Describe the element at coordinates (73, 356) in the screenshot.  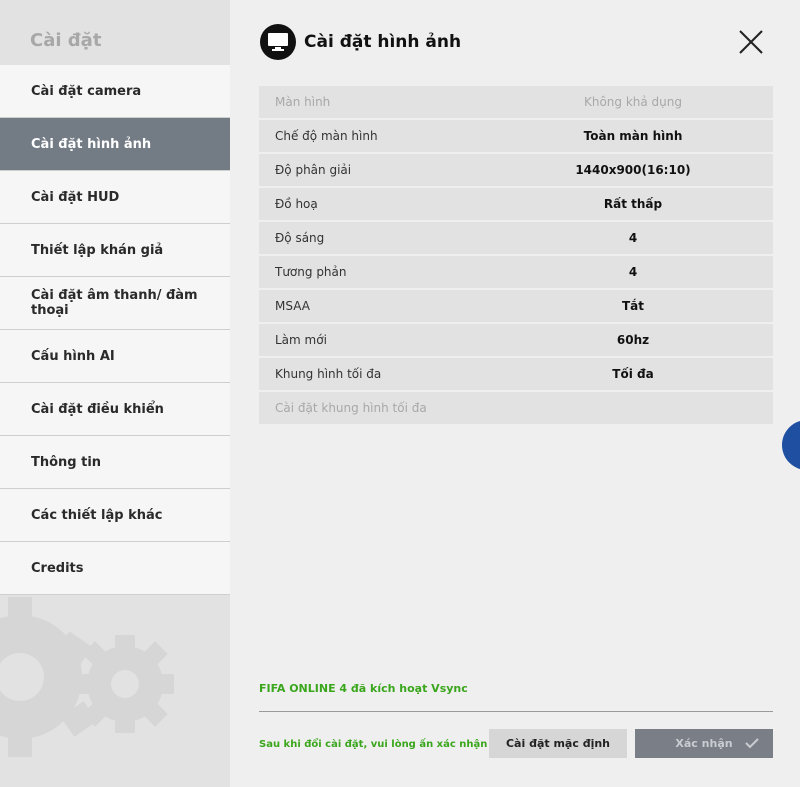
I see `sidebar-item-label: Cấu hình AI` at that location.